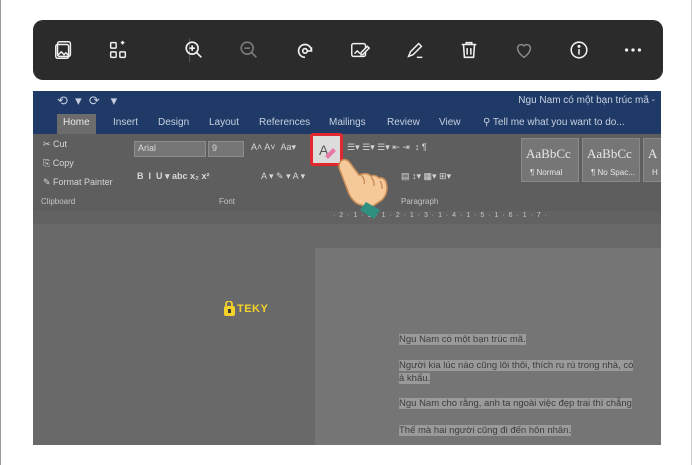 Image resolution: width=692 pixels, height=465 pixels. Describe the element at coordinates (194, 50) in the screenshot. I see `zoom-in-icon` at that location.